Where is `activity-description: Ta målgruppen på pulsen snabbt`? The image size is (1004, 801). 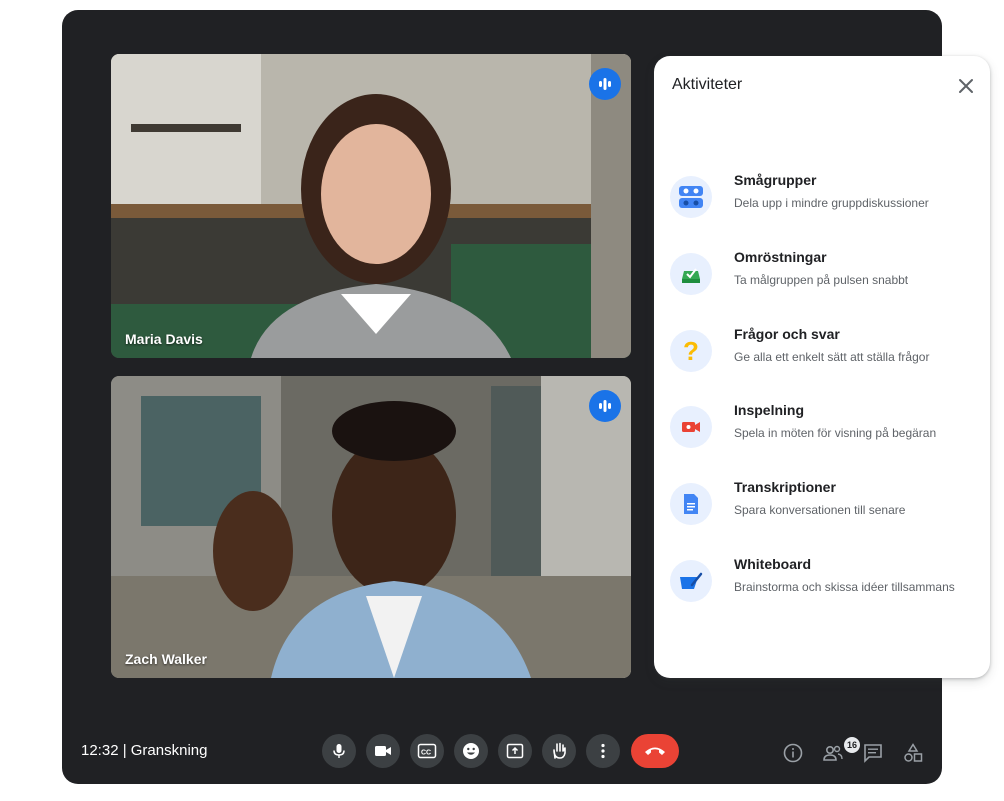 activity-description: Ta målgruppen på pulsen snabbt is located at coordinates (821, 280).